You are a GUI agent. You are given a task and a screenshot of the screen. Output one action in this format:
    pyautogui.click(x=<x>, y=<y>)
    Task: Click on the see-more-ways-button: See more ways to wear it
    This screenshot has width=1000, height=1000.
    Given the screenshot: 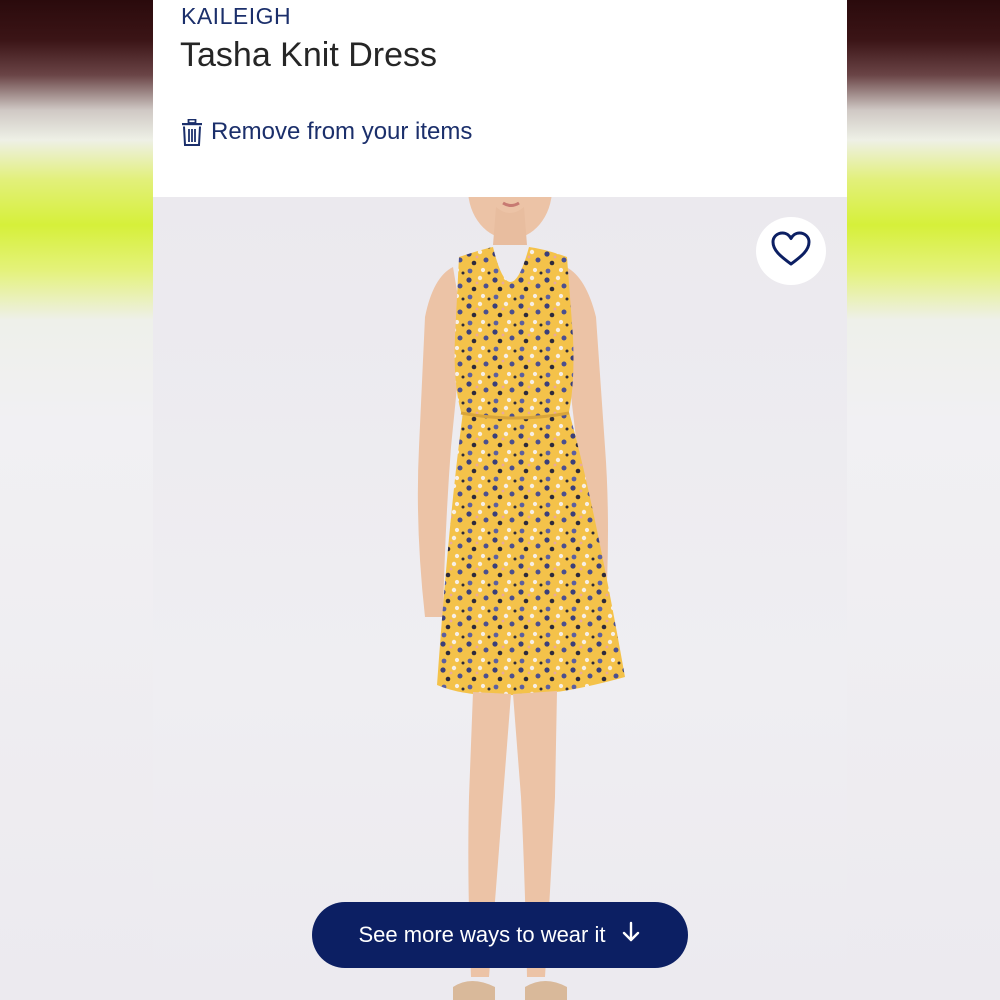 What is the action you would take?
    pyautogui.click(x=500, y=935)
    